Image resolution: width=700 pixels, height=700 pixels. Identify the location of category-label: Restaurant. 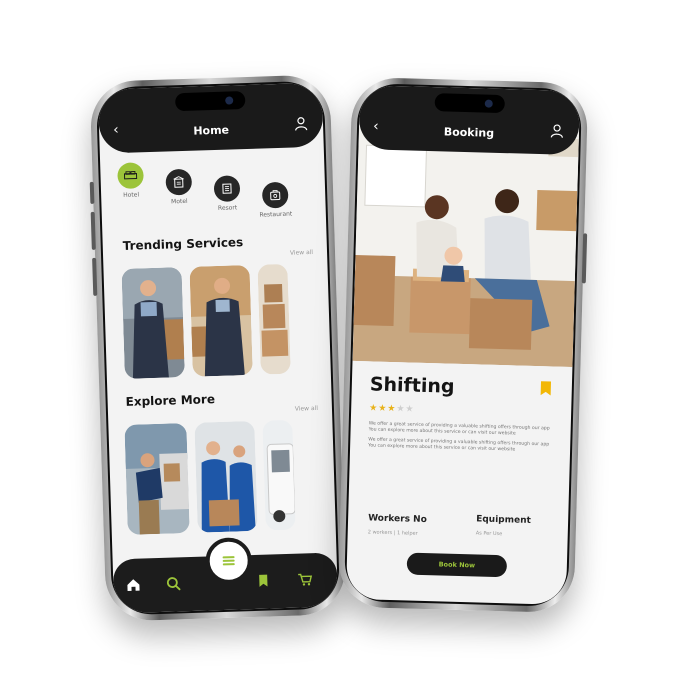
(276, 214).